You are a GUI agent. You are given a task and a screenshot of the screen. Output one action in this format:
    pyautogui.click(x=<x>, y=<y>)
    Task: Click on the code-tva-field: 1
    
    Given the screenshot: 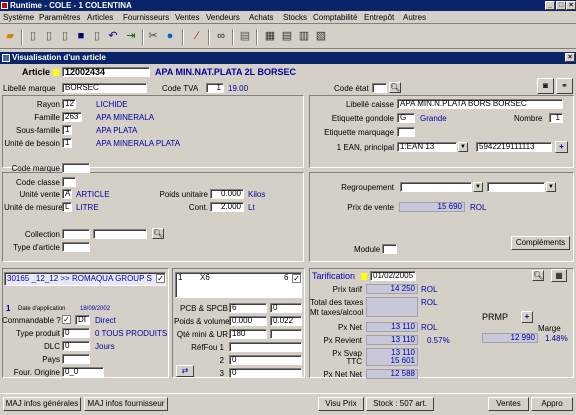 What is the action you would take?
    pyautogui.click(x=215, y=88)
    